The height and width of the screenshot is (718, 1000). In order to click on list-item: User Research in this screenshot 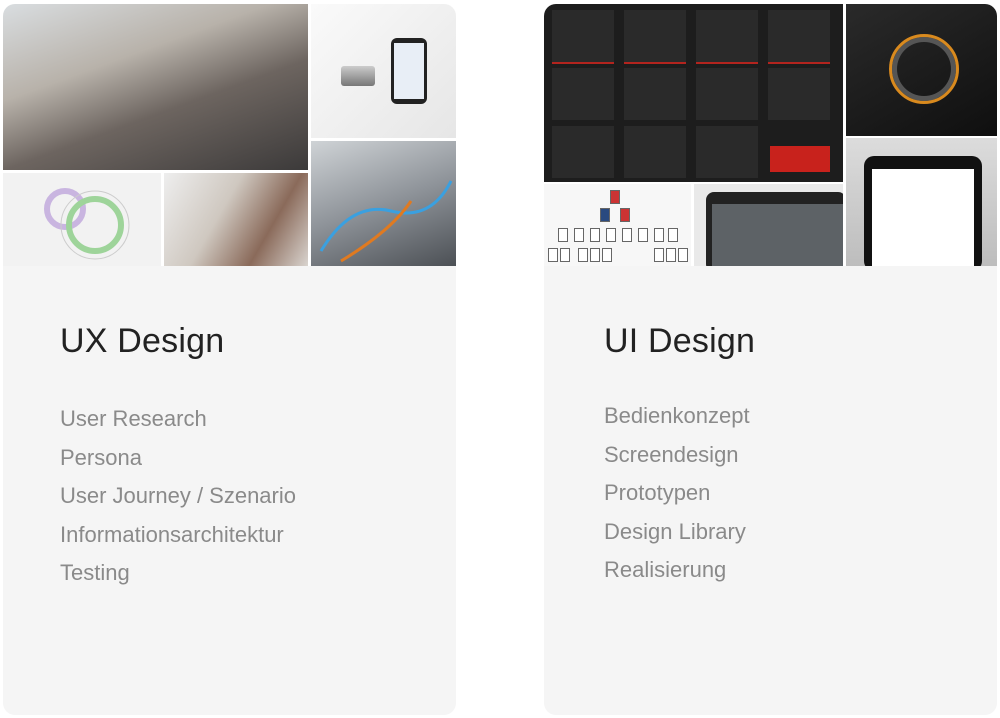, I will do `click(178, 419)`.